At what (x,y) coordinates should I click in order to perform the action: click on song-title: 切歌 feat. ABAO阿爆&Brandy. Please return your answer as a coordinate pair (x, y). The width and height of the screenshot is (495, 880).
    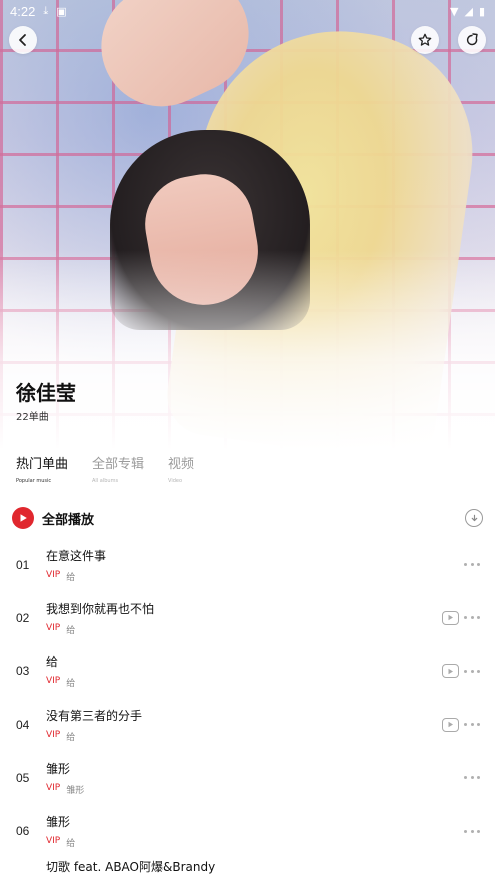
    Looking at the image, I should click on (131, 866).